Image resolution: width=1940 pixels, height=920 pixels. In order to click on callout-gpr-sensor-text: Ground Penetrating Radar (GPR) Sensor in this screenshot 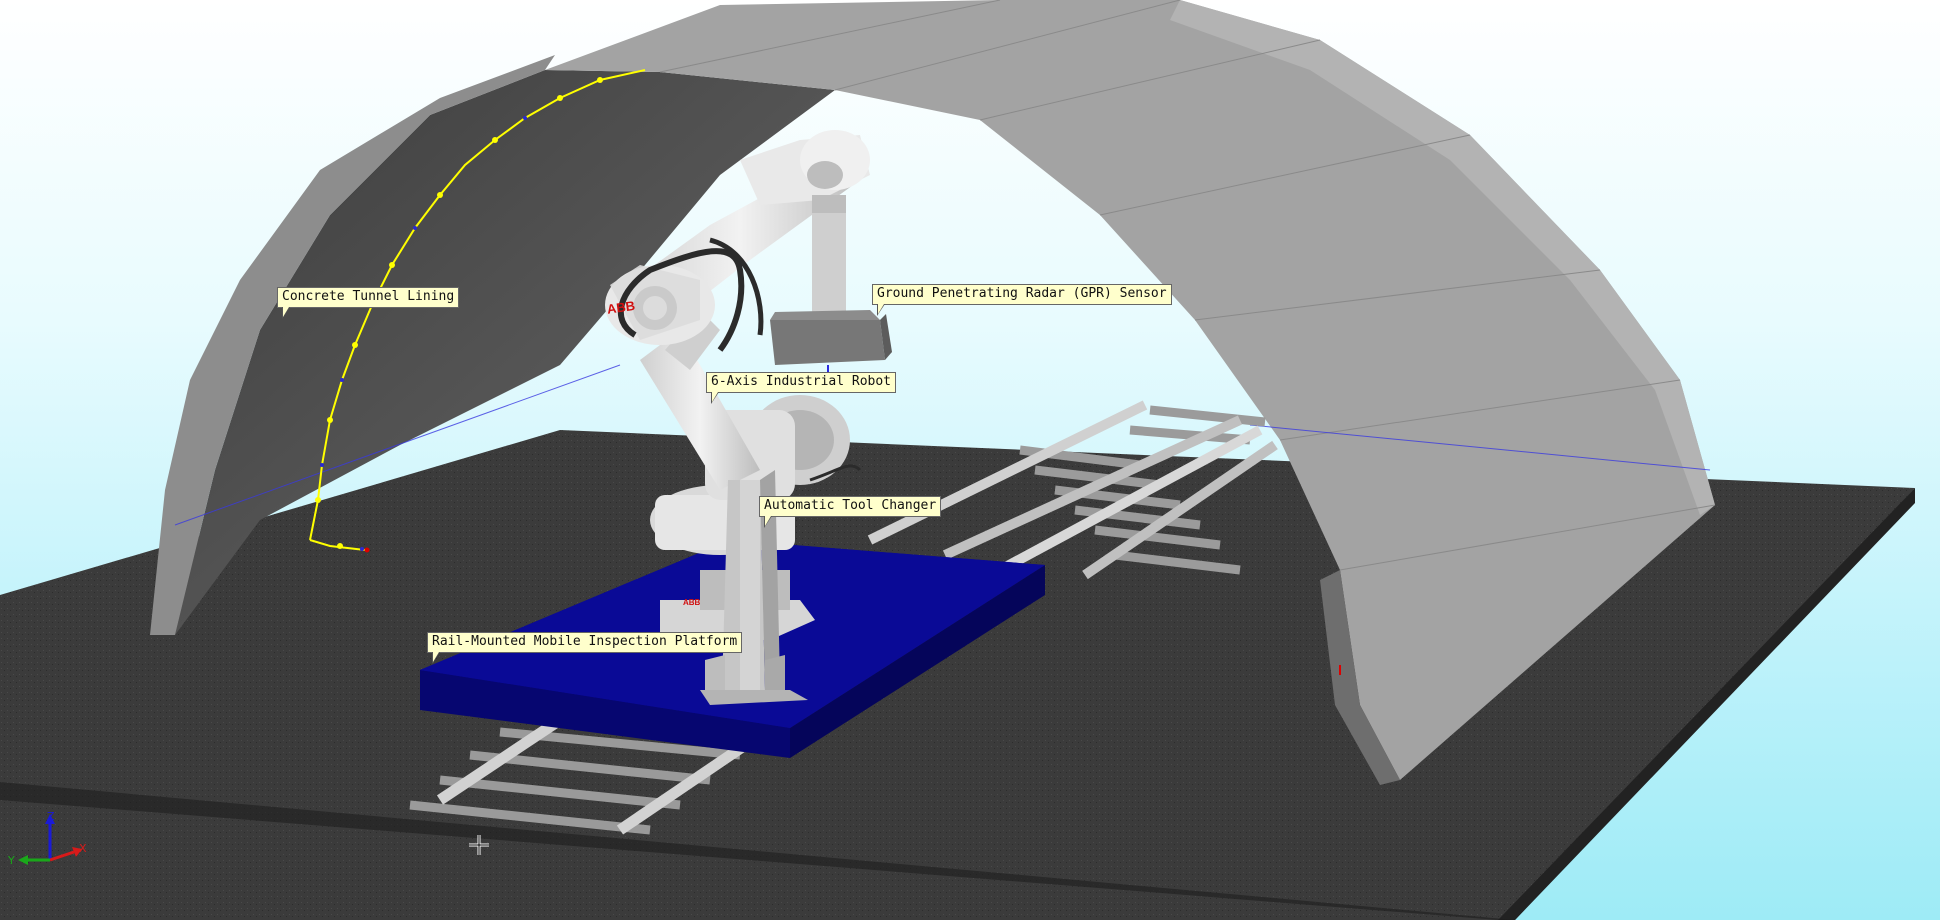, I will do `click(1022, 293)`.